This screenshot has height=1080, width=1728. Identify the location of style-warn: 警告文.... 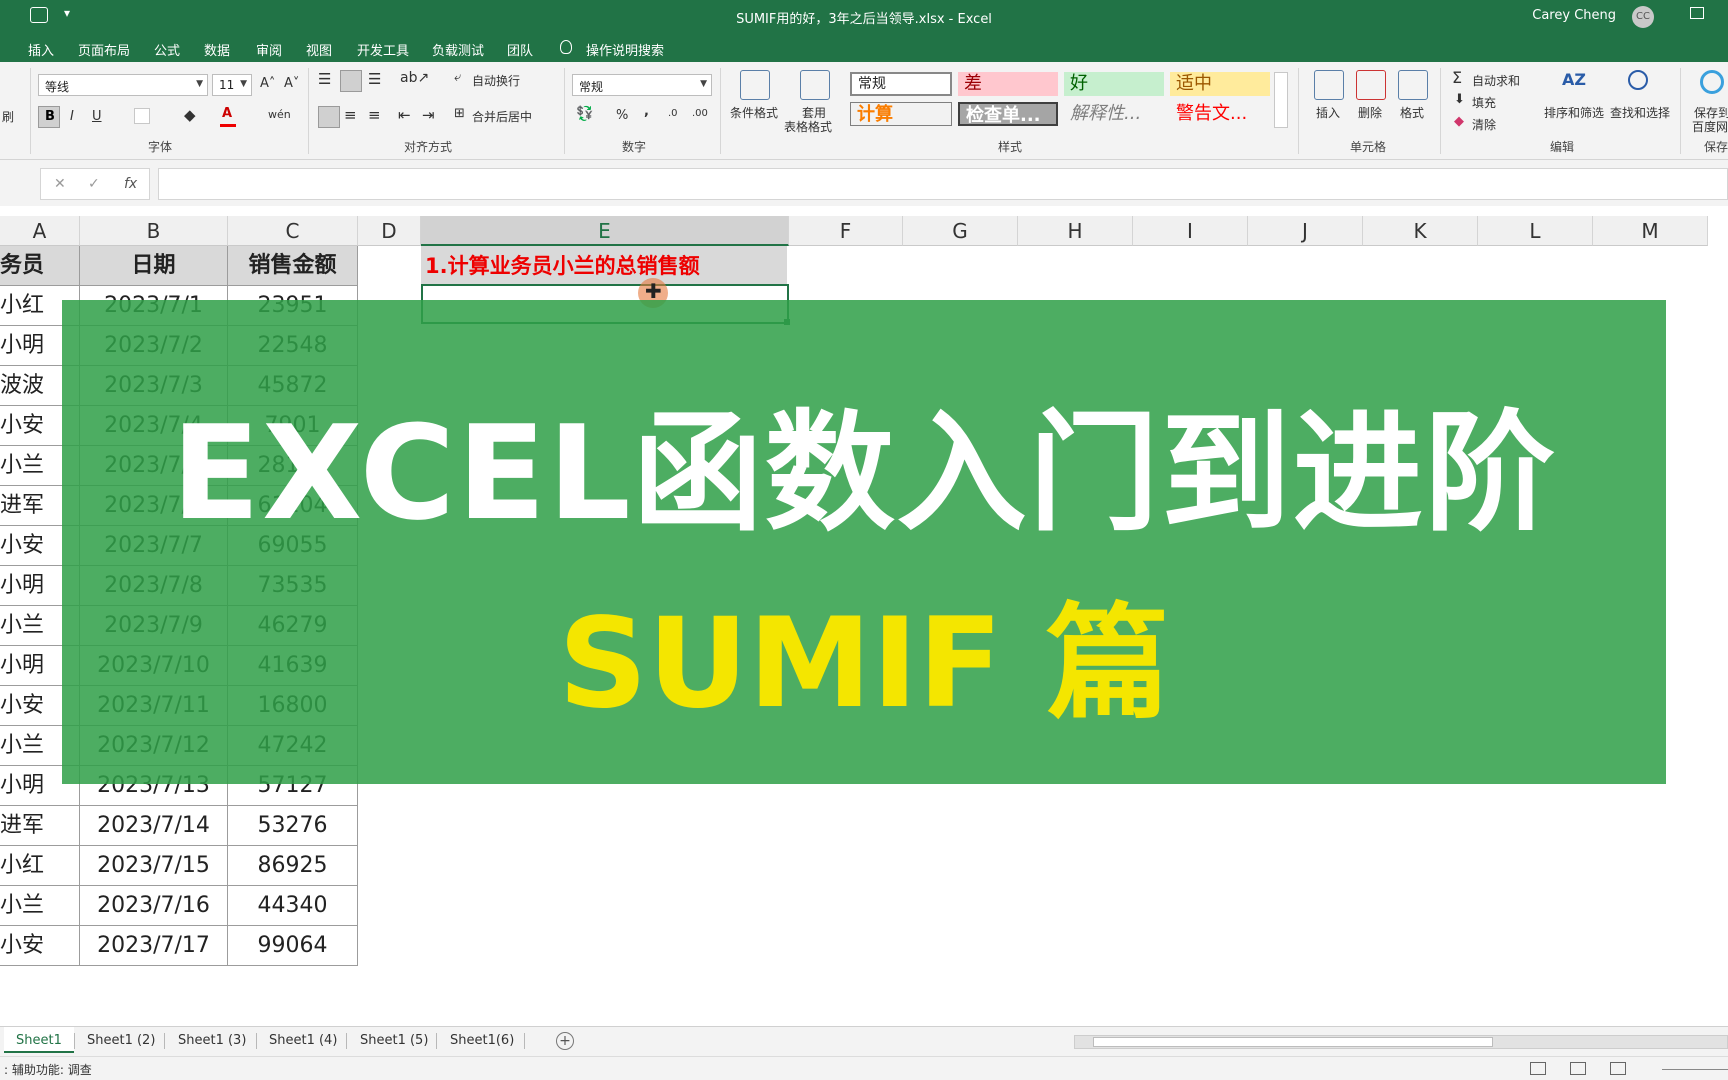
(1220, 114).